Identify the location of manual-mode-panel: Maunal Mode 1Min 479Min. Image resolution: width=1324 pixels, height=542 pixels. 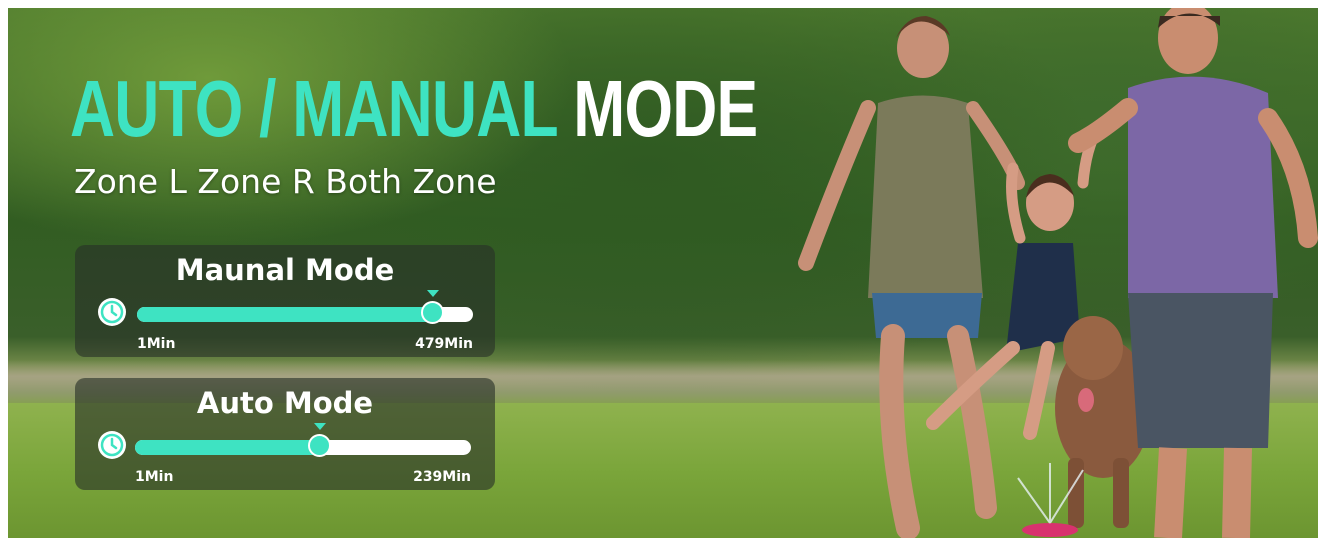
(285, 301).